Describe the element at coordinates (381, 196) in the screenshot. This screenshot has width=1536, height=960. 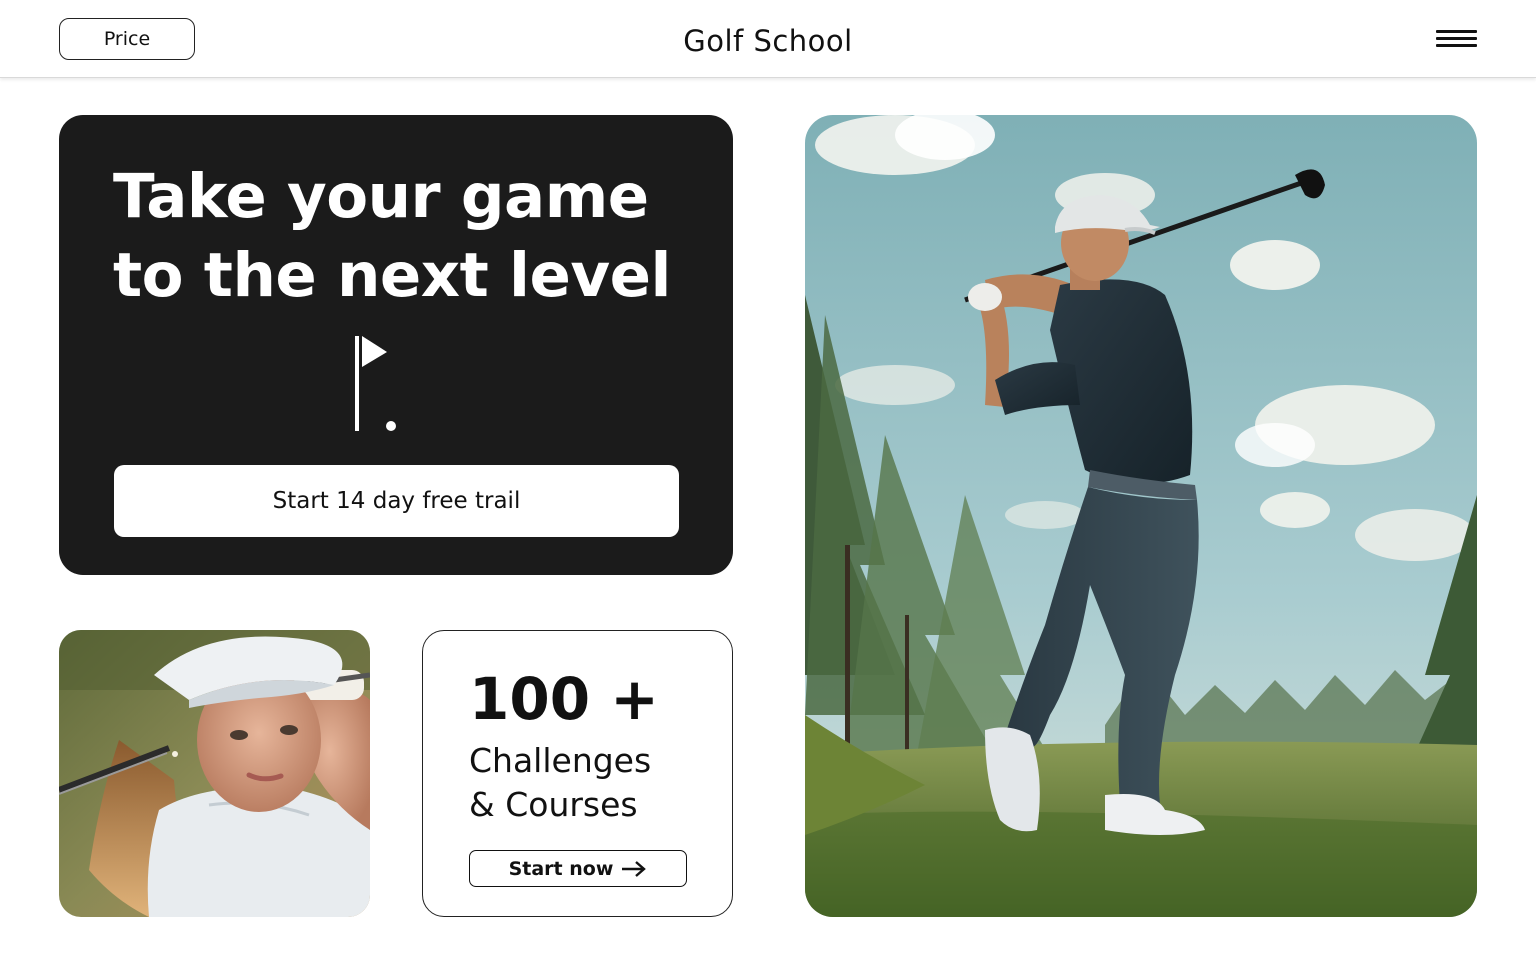
I see `hero-title-line1: Take your game` at that location.